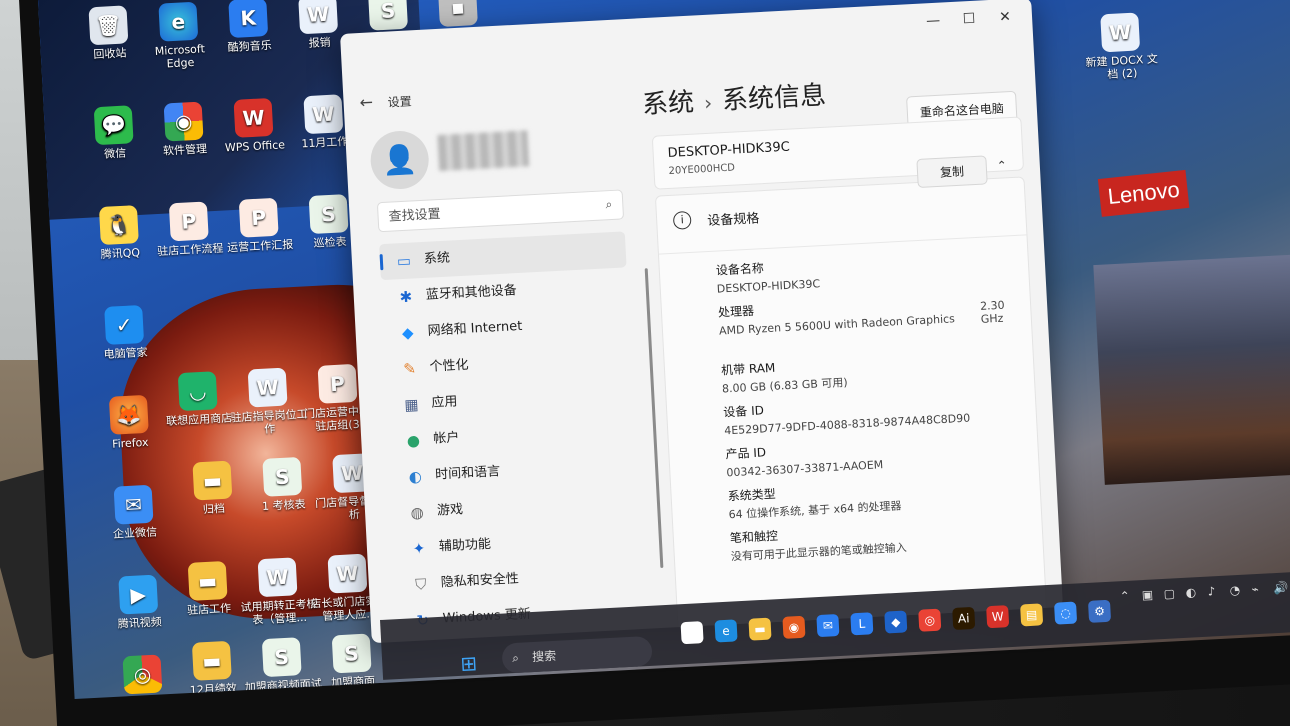 Image resolution: width=1290 pixels, height=726 pixels. Describe the element at coordinates (478, 212) in the screenshot. I see `search-input` at that location.